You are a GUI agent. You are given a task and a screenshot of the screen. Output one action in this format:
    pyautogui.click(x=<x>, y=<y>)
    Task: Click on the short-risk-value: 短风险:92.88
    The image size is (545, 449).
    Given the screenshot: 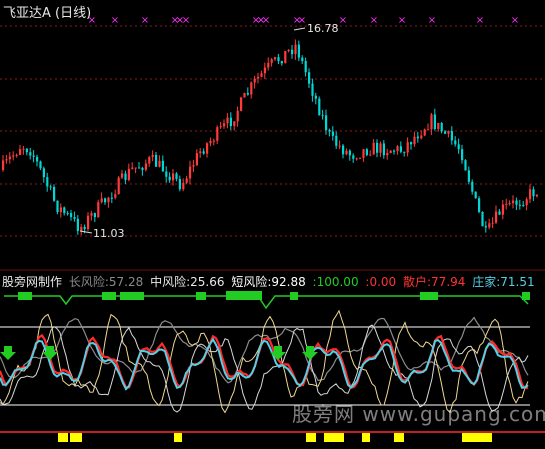 What is the action you would take?
    pyautogui.click(x=268, y=282)
    